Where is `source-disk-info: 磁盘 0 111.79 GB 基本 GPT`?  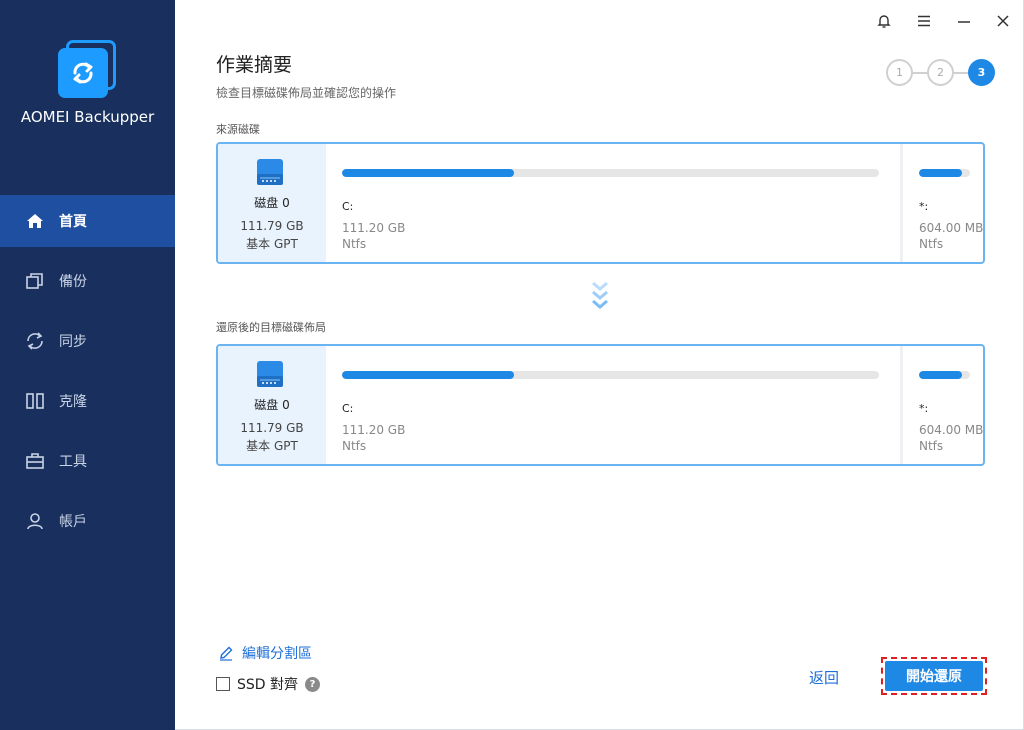 source-disk-info: 磁盘 0 111.79 GB 基本 GPT is located at coordinates (272, 203).